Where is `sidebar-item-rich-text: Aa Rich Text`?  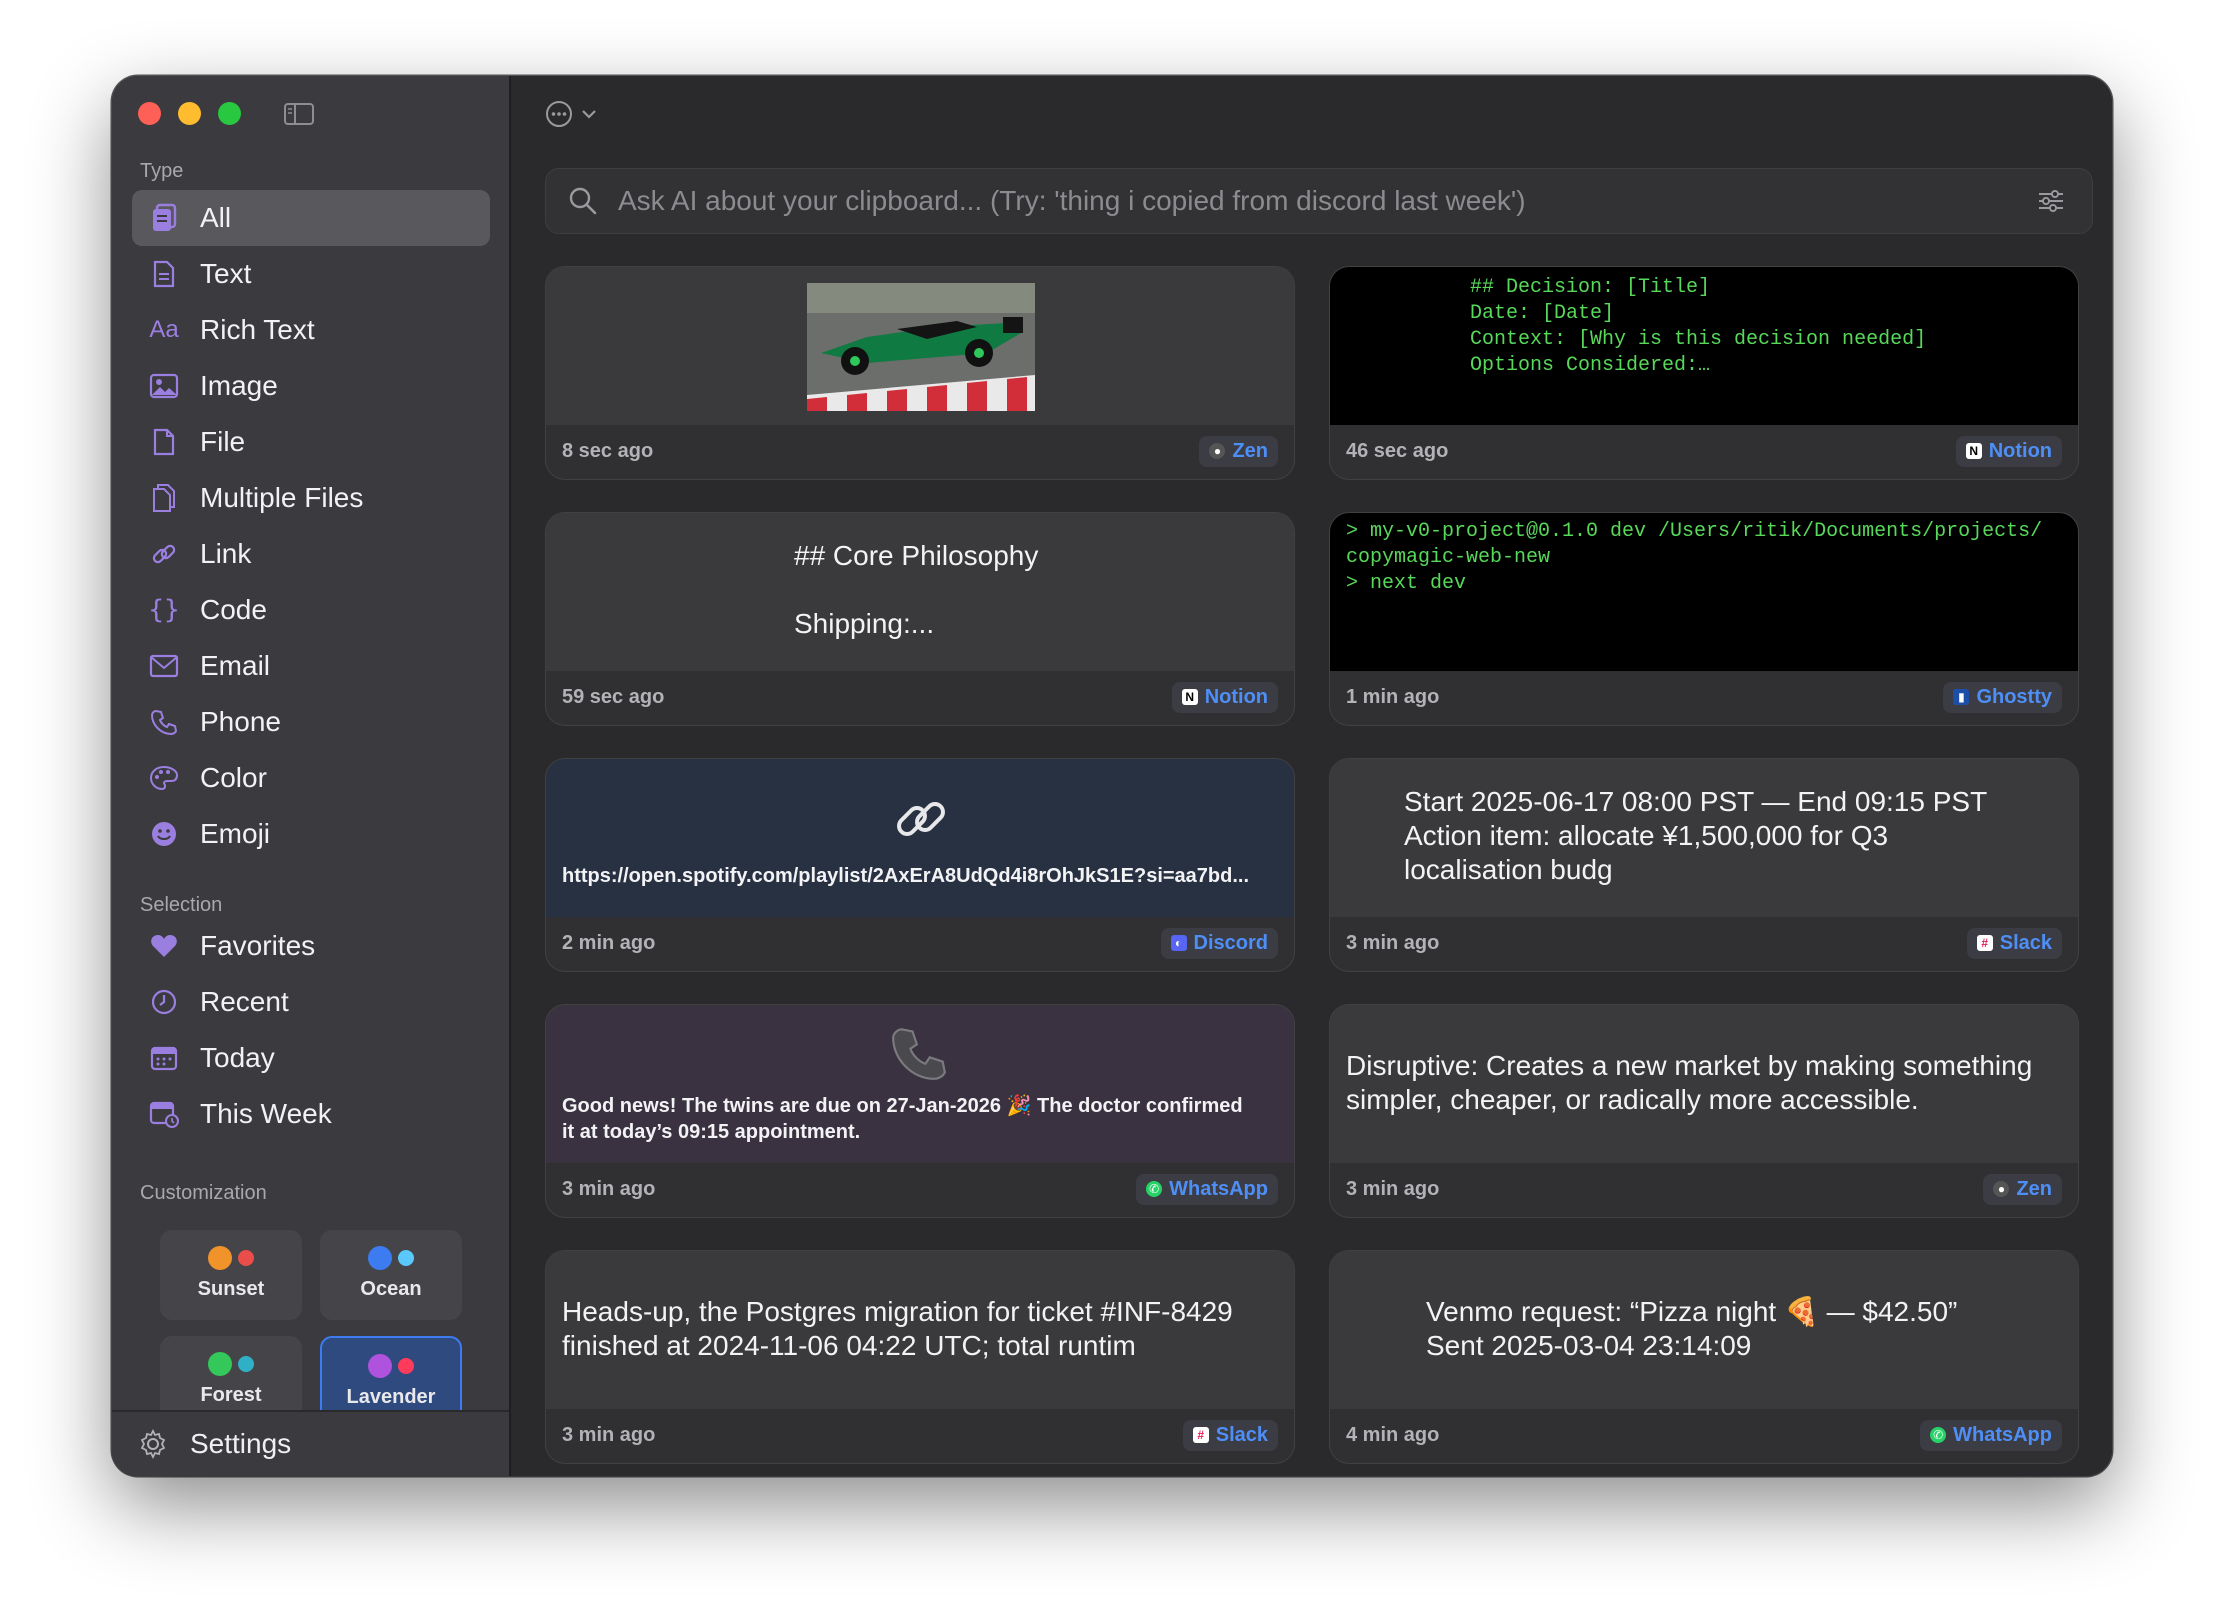 sidebar-item-rich-text: Aa Rich Text is located at coordinates (311, 330).